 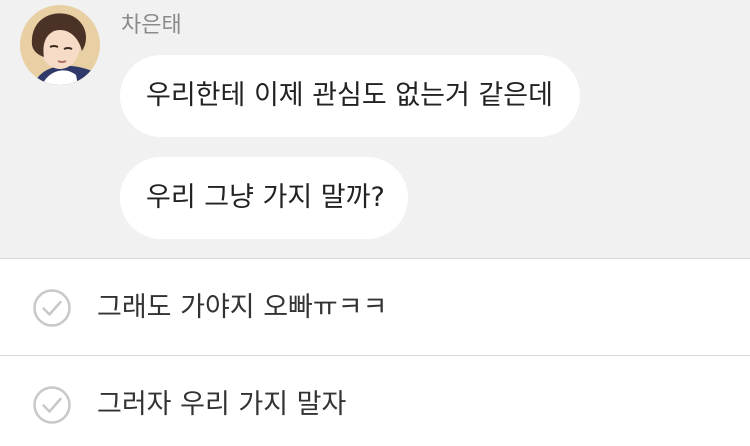 I want to click on sender-name: 차은태, so click(x=151, y=25).